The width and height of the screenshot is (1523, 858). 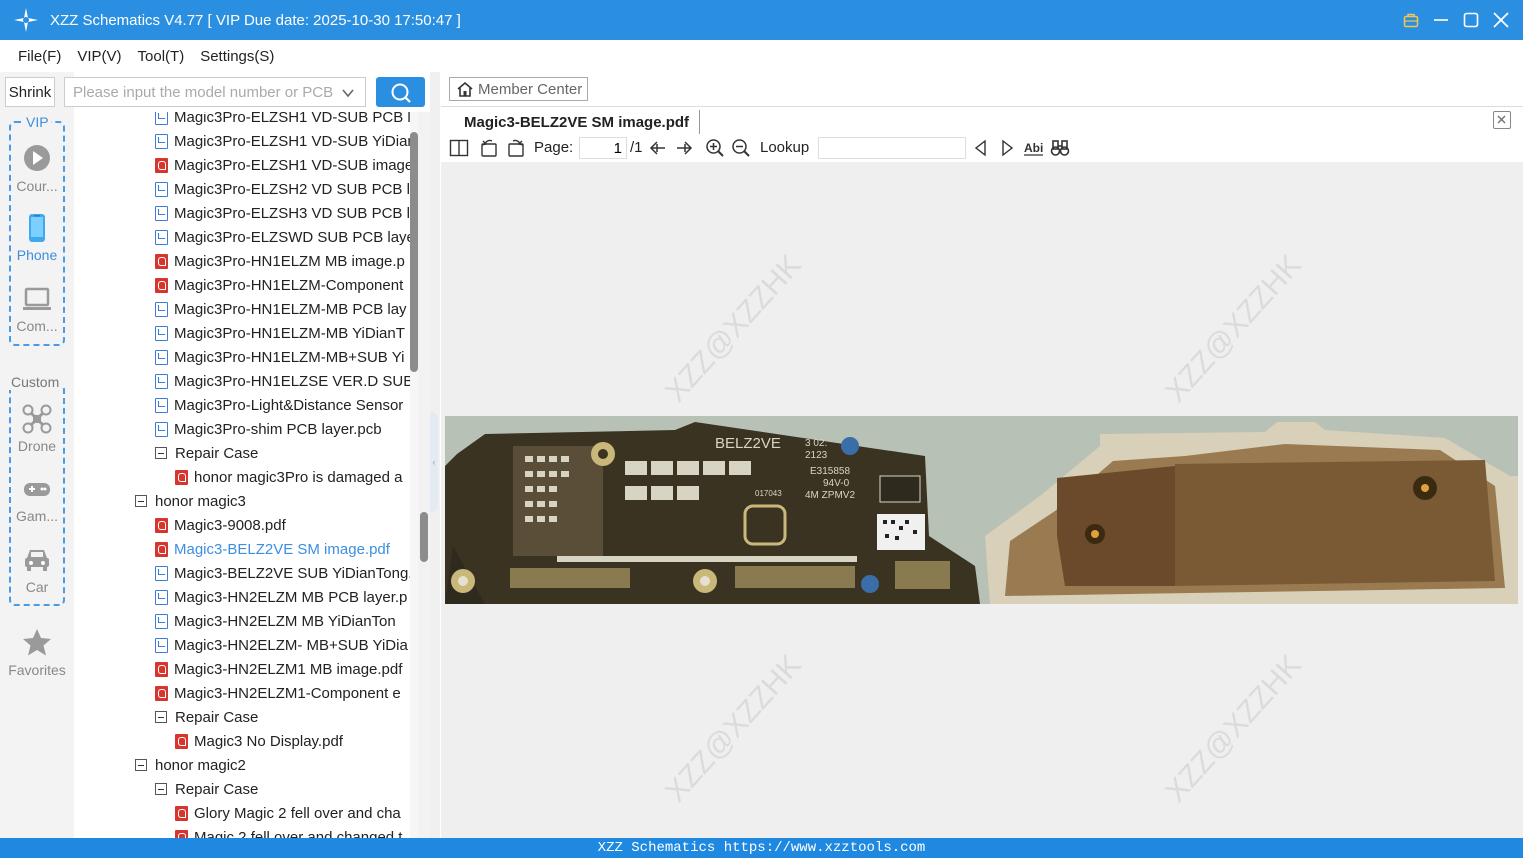 What do you see at coordinates (603, 148) in the screenshot?
I see `page-number-input` at bounding box center [603, 148].